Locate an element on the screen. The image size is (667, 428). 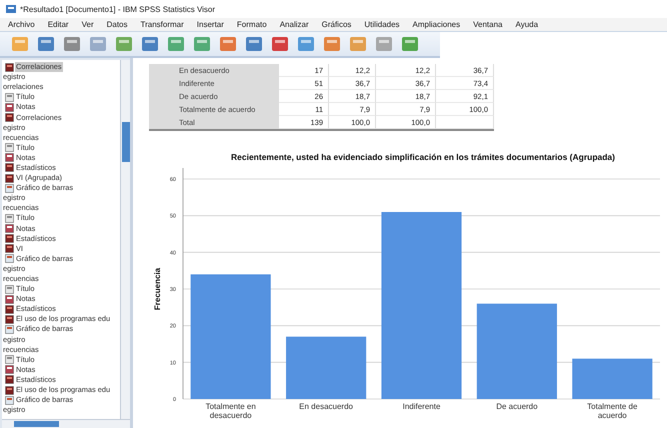
window-title: *Resultado1 [Documento1] - IBM SPSS Statistics Visor is located at coordinates (118, 9).